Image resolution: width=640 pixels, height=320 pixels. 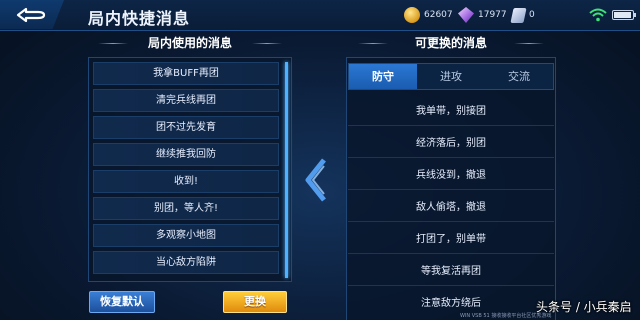 What do you see at coordinates (320, 15) in the screenshot?
I see `top-bar: 局内快捷消息 62607 17977 0` at bounding box center [320, 15].